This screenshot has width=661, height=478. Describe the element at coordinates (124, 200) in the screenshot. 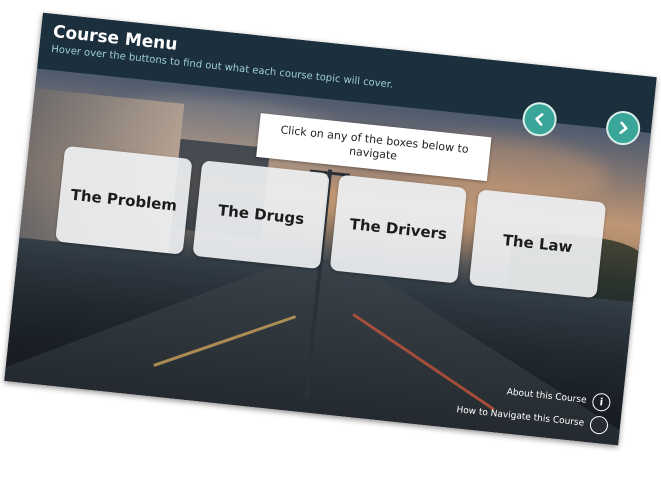

I see `topic-button-the-problem: The Problem` at that location.